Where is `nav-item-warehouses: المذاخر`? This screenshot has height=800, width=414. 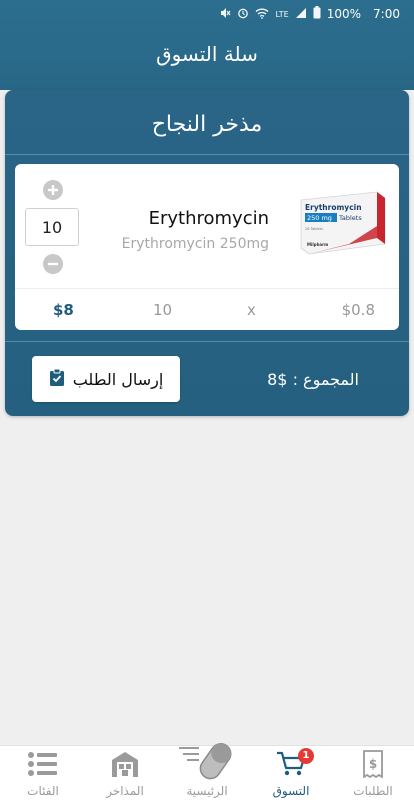 nav-item-warehouses: المذاخر is located at coordinates (125, 773).